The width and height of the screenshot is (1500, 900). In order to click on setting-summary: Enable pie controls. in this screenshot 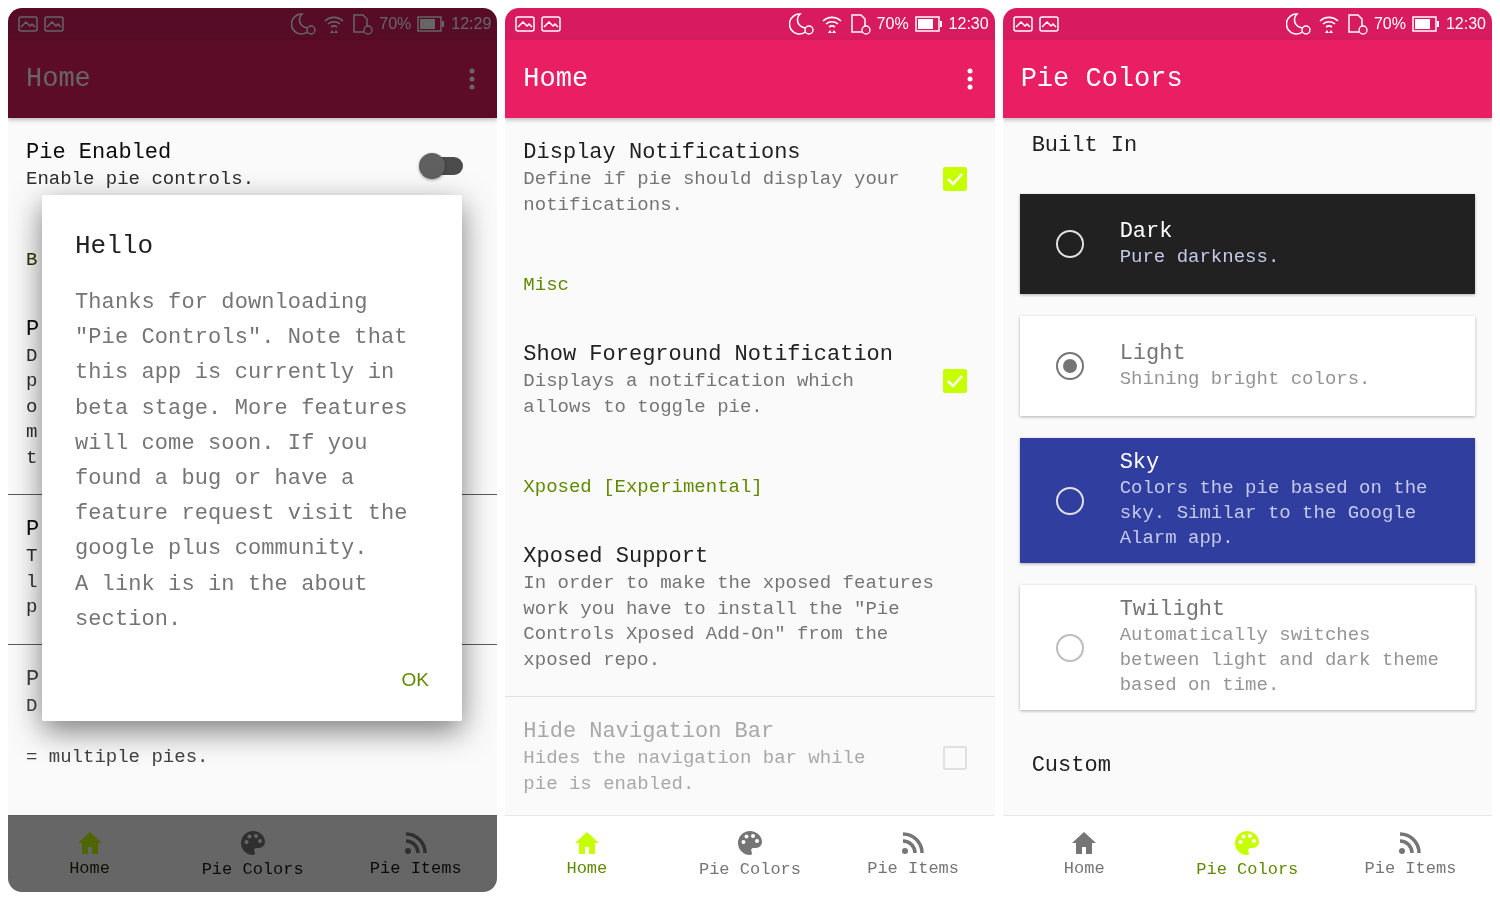, I will do `click(140, 179)`.